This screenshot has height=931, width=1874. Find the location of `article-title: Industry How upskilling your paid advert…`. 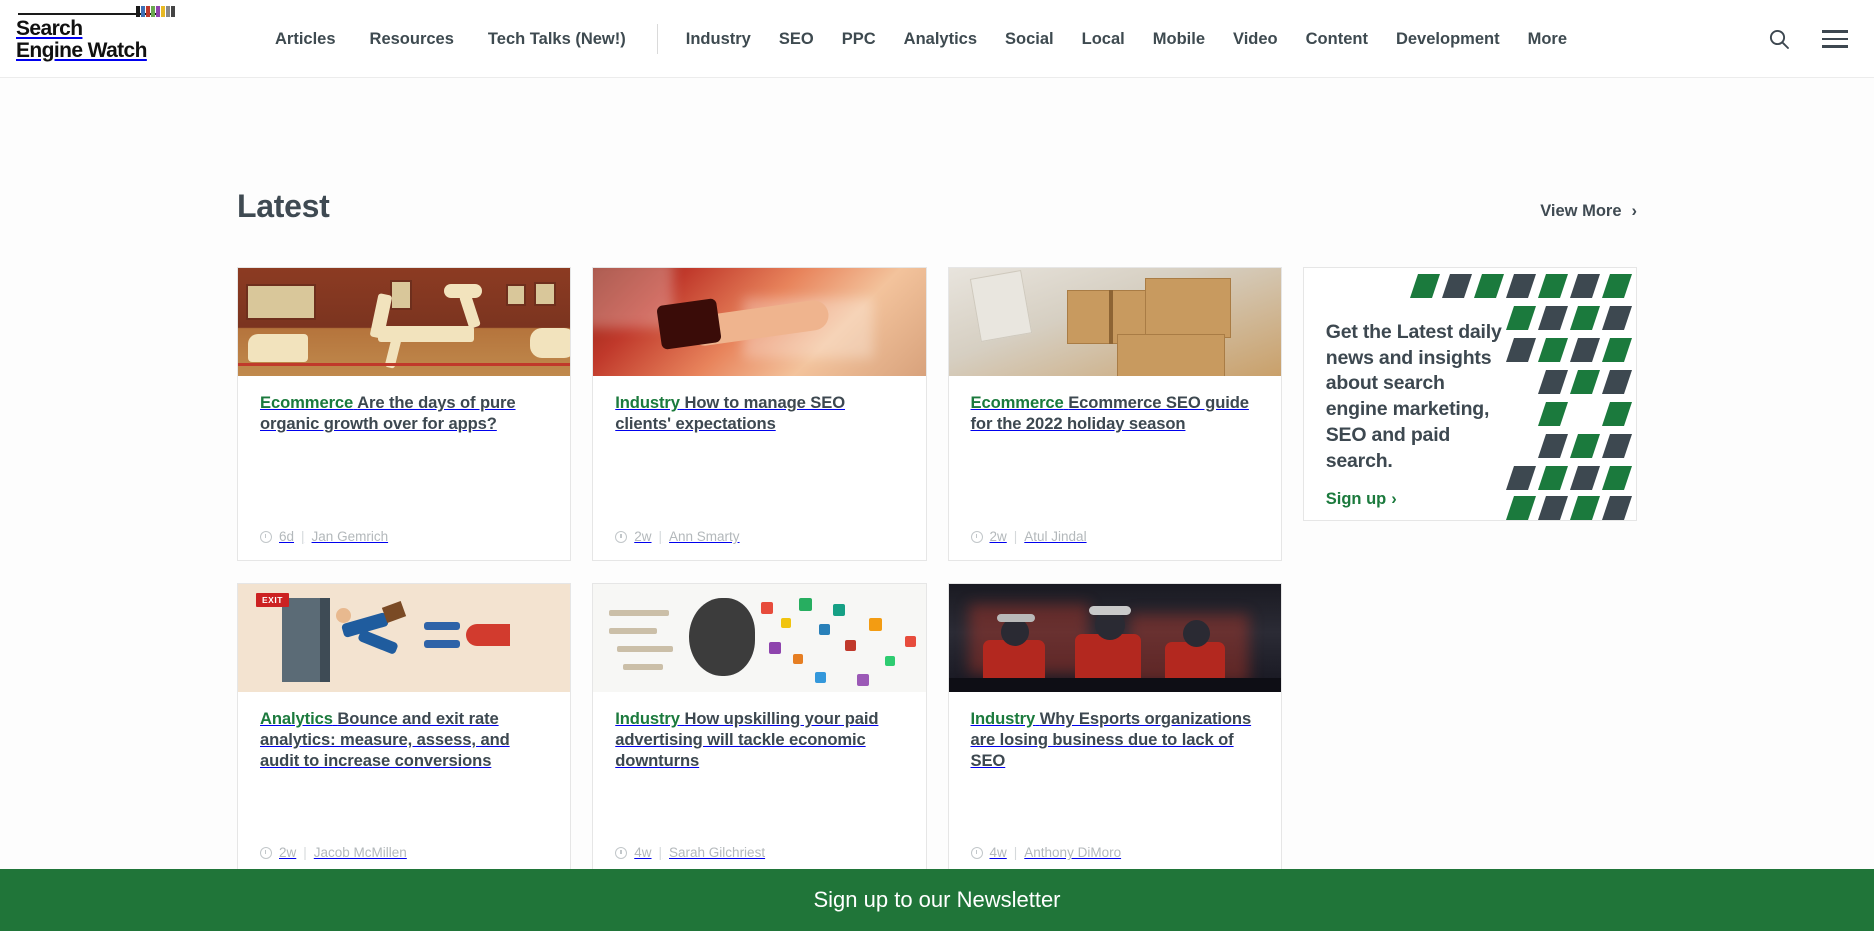

article-title: Industry How upskilling your paid advert… is located at coordinates (759, 740).